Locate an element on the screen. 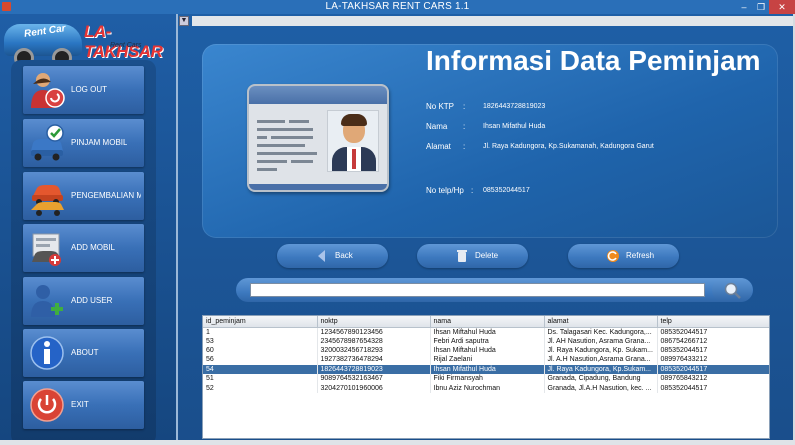  pinjam-mobil-label: PINJAM MOBIL is located at coordinates (99, 142).